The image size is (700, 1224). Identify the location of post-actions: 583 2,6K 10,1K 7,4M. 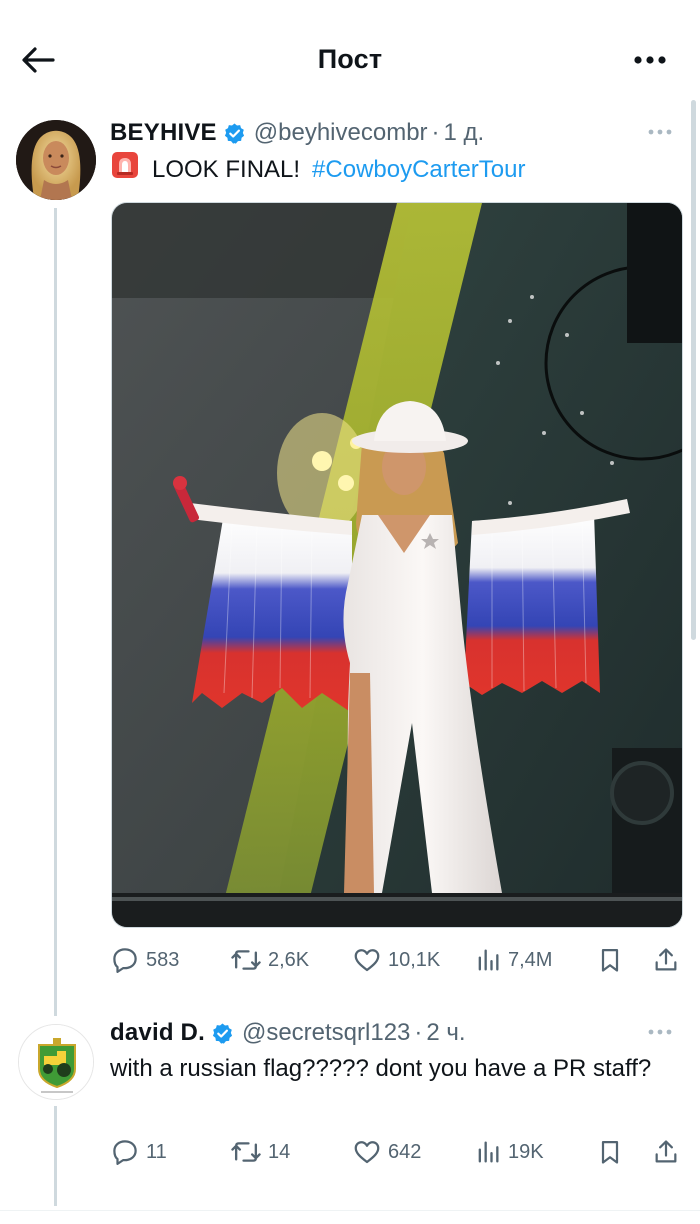
(397, 960).